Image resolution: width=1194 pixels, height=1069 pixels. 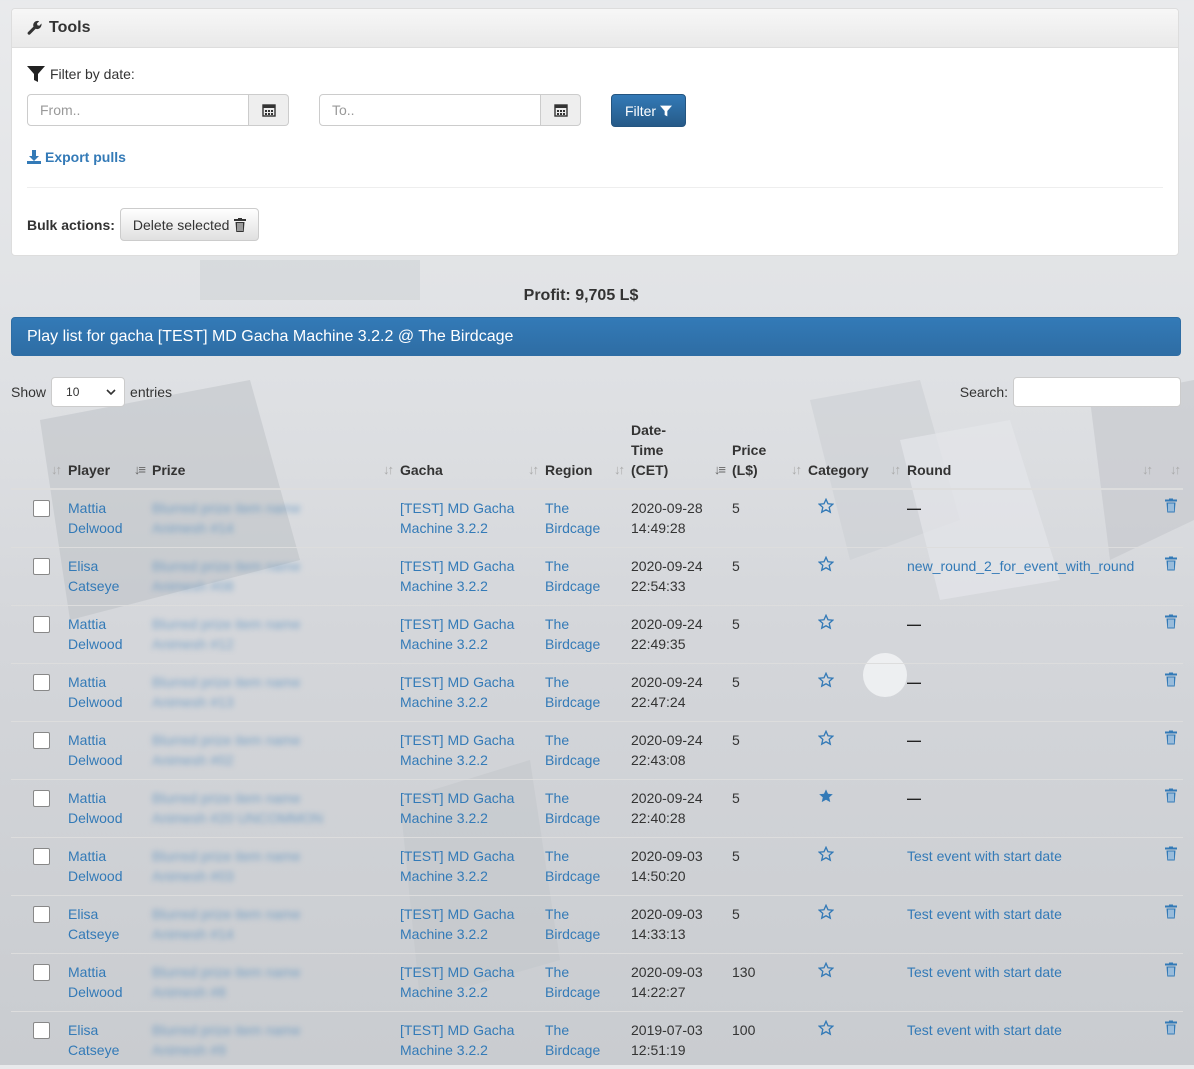 I want to click on prize-link: Blurred prize item nameAnimesh #03, so click(x=226, y=866).